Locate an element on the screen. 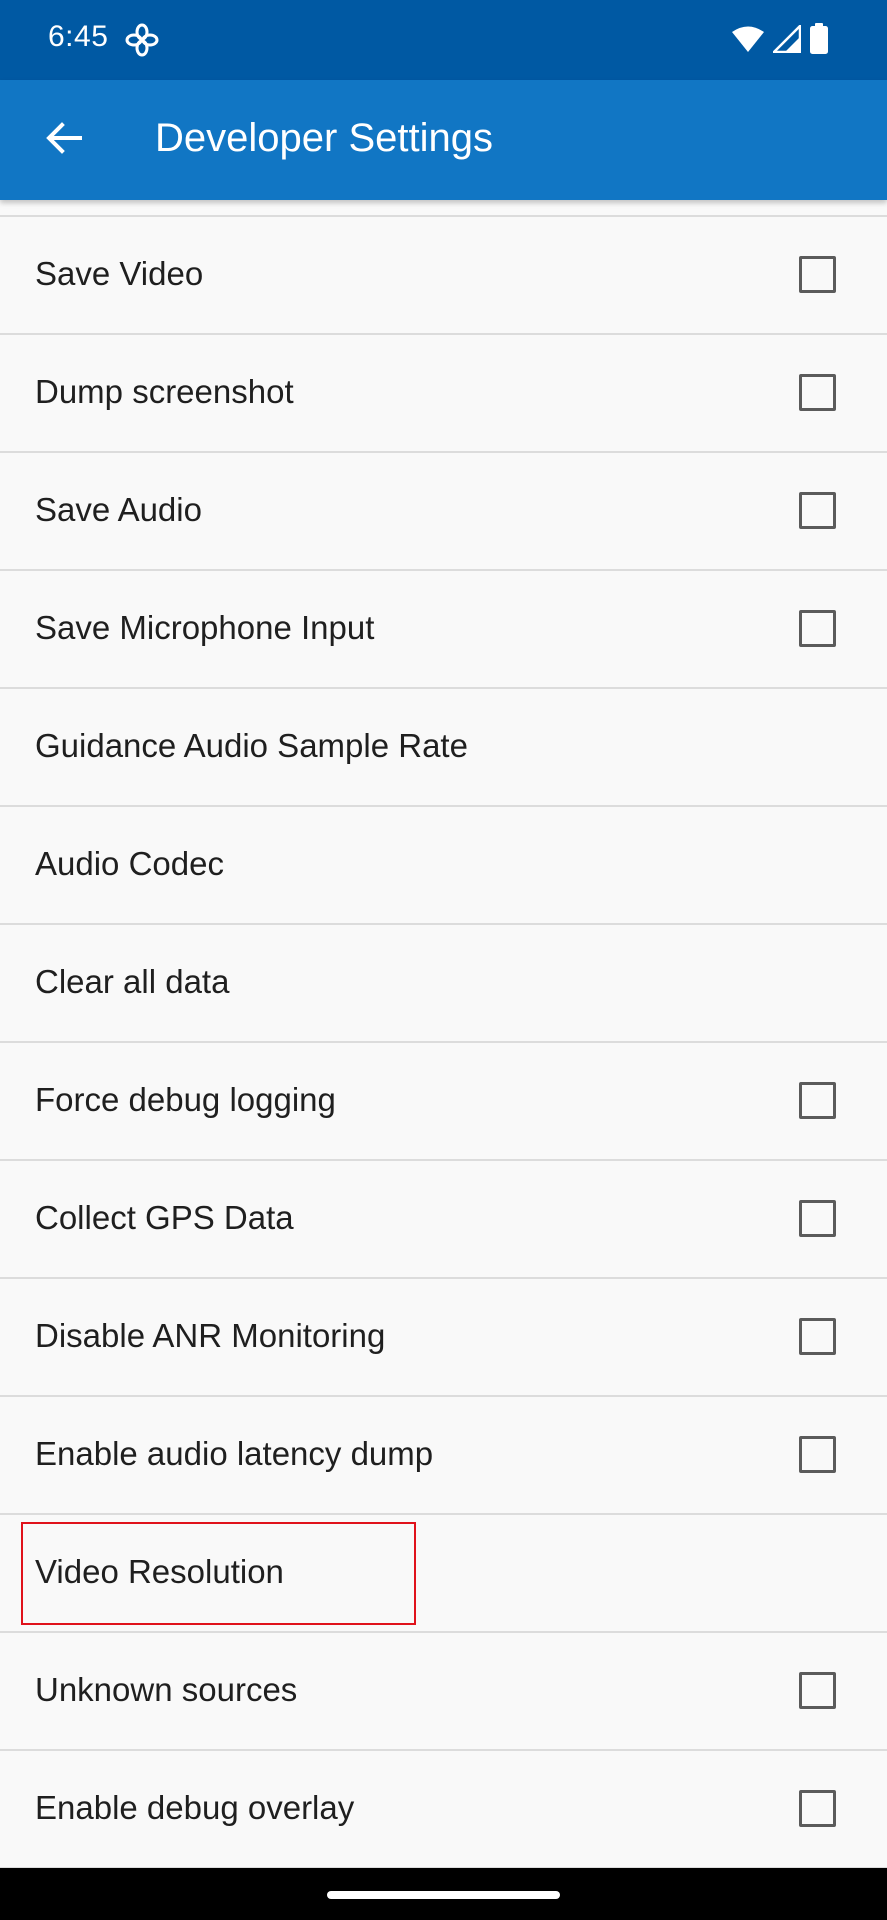  setting-label: Collect GPS Data is located at coordinates (164, 1217).